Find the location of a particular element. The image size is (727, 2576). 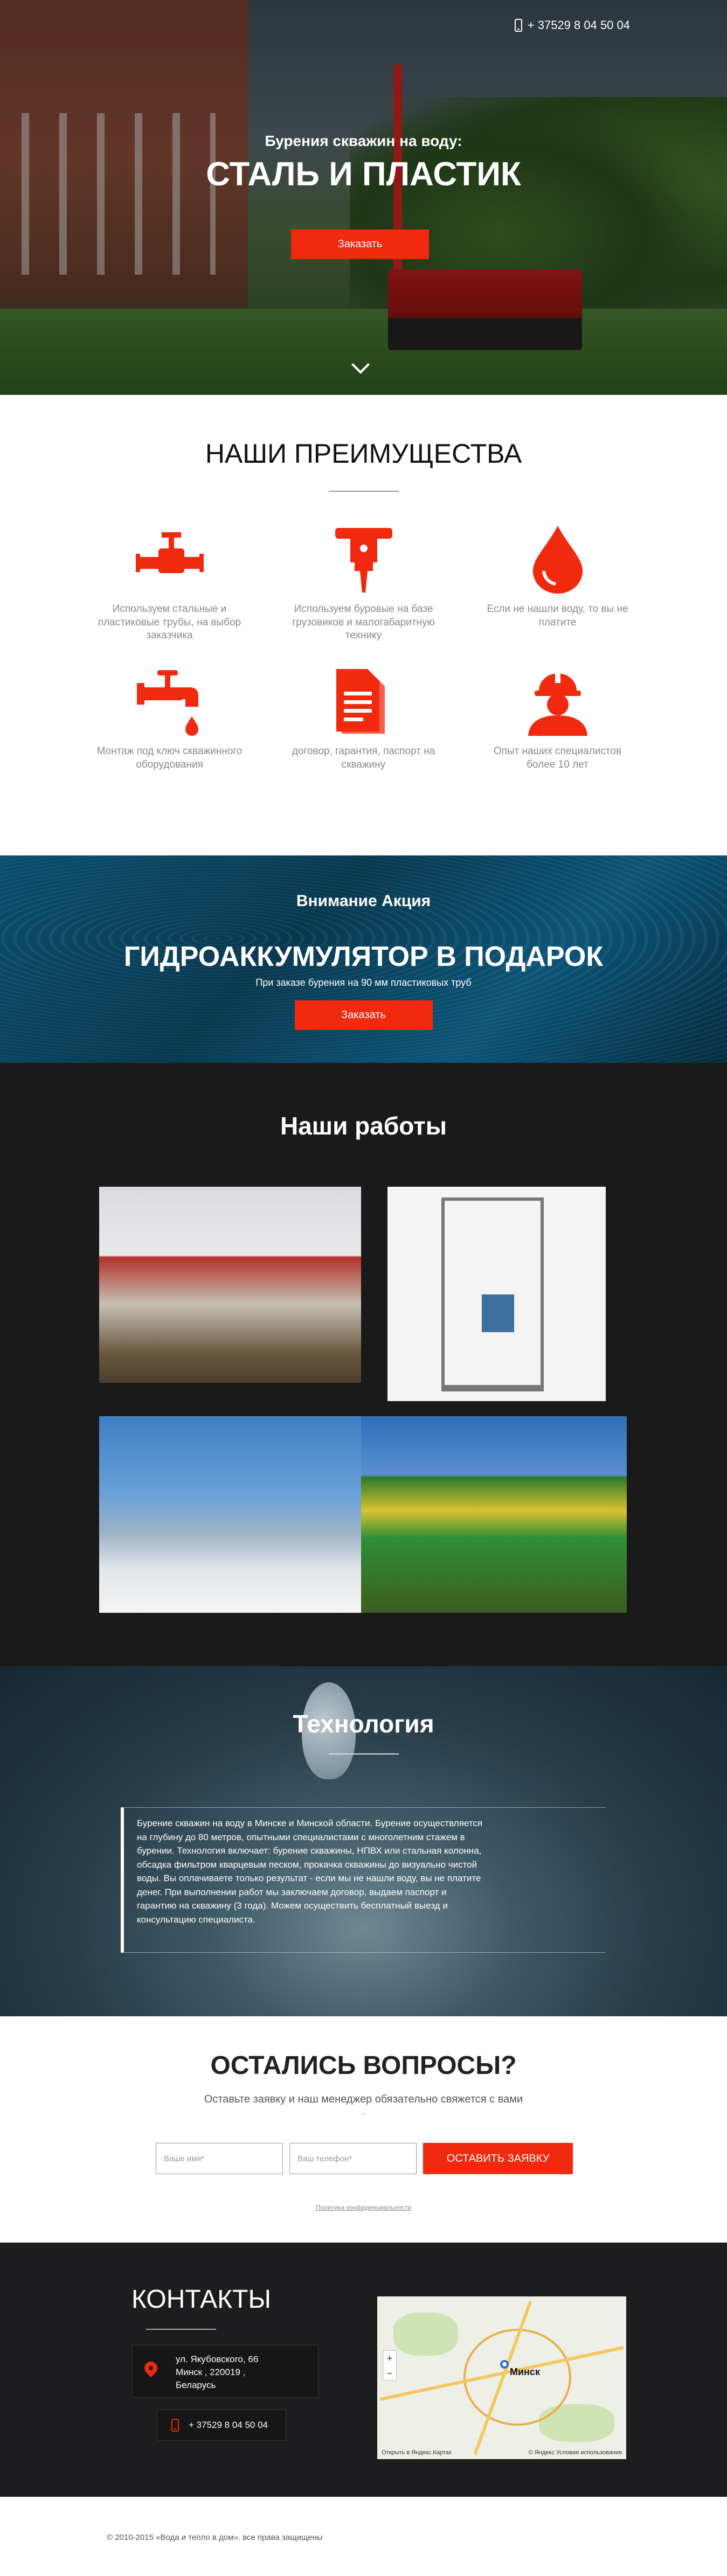

header-phone-number: + 37529 8 04 50 04 is located at coordinates (579, 25).